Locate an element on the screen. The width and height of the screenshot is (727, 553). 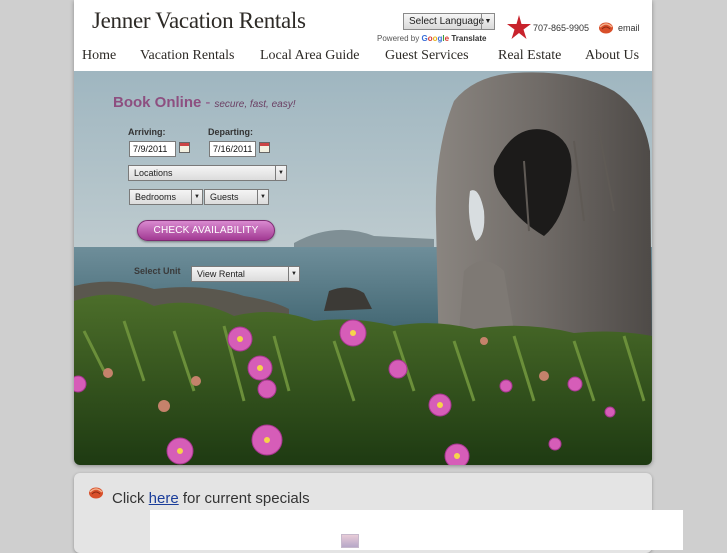
book-online-title: Book Online is located at coordinates (157, 102).